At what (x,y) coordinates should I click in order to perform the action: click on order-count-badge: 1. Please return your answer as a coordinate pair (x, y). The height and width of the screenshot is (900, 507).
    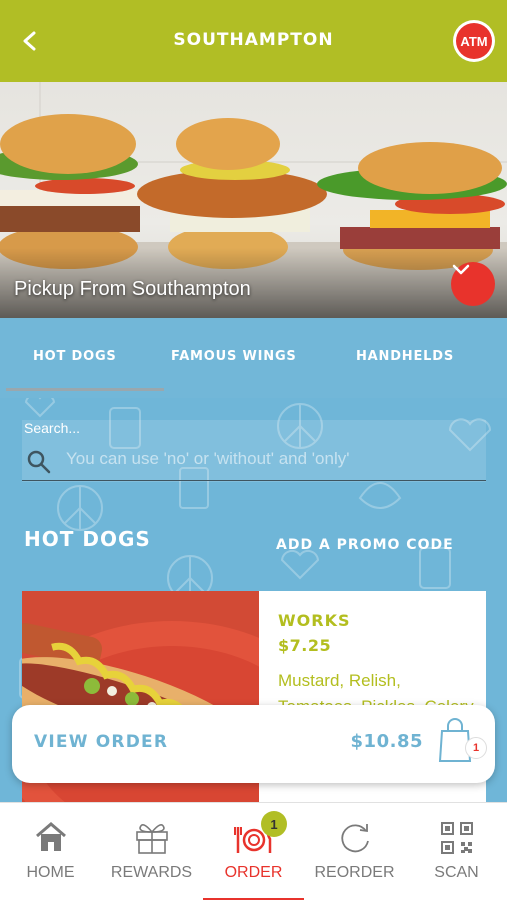
    Looking at the image, I should click on (274, 824).